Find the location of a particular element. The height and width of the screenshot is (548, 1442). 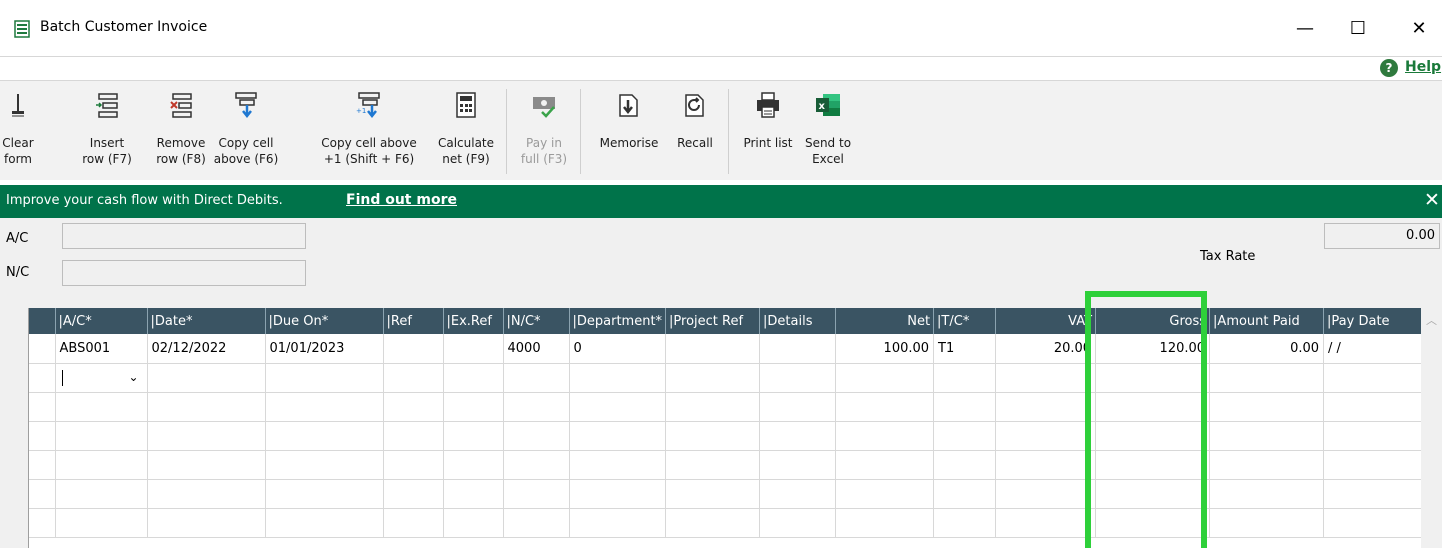

cell-gross: 120.00 is located at coordinates (1153, 349).